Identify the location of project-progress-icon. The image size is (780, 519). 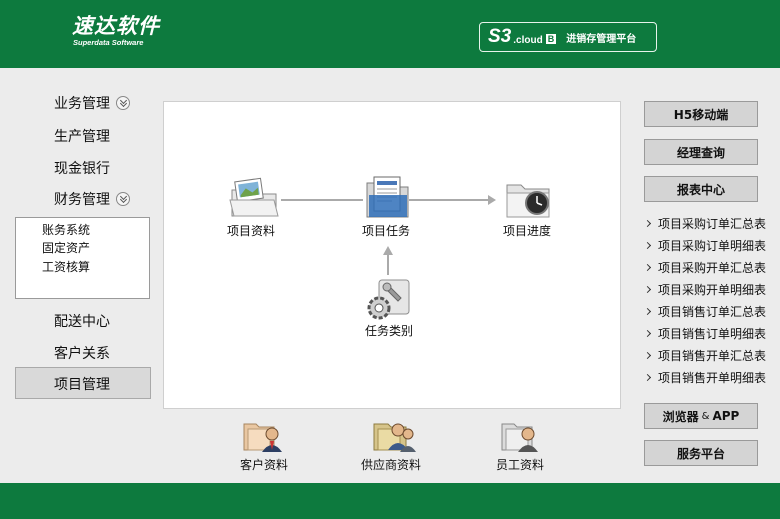
(529, 198).